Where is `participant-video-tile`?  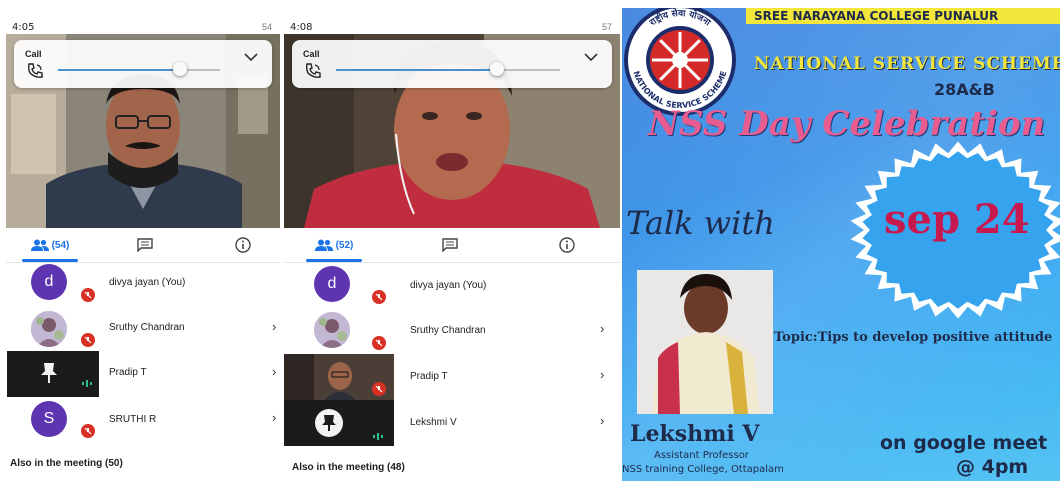 participant-video-tile is located at coordinates (53, 374).